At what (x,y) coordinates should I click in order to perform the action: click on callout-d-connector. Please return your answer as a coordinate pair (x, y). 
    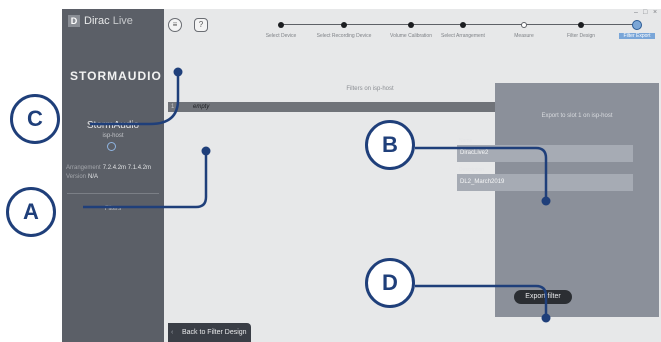
    Looking at the image, I should click on (481, 301).